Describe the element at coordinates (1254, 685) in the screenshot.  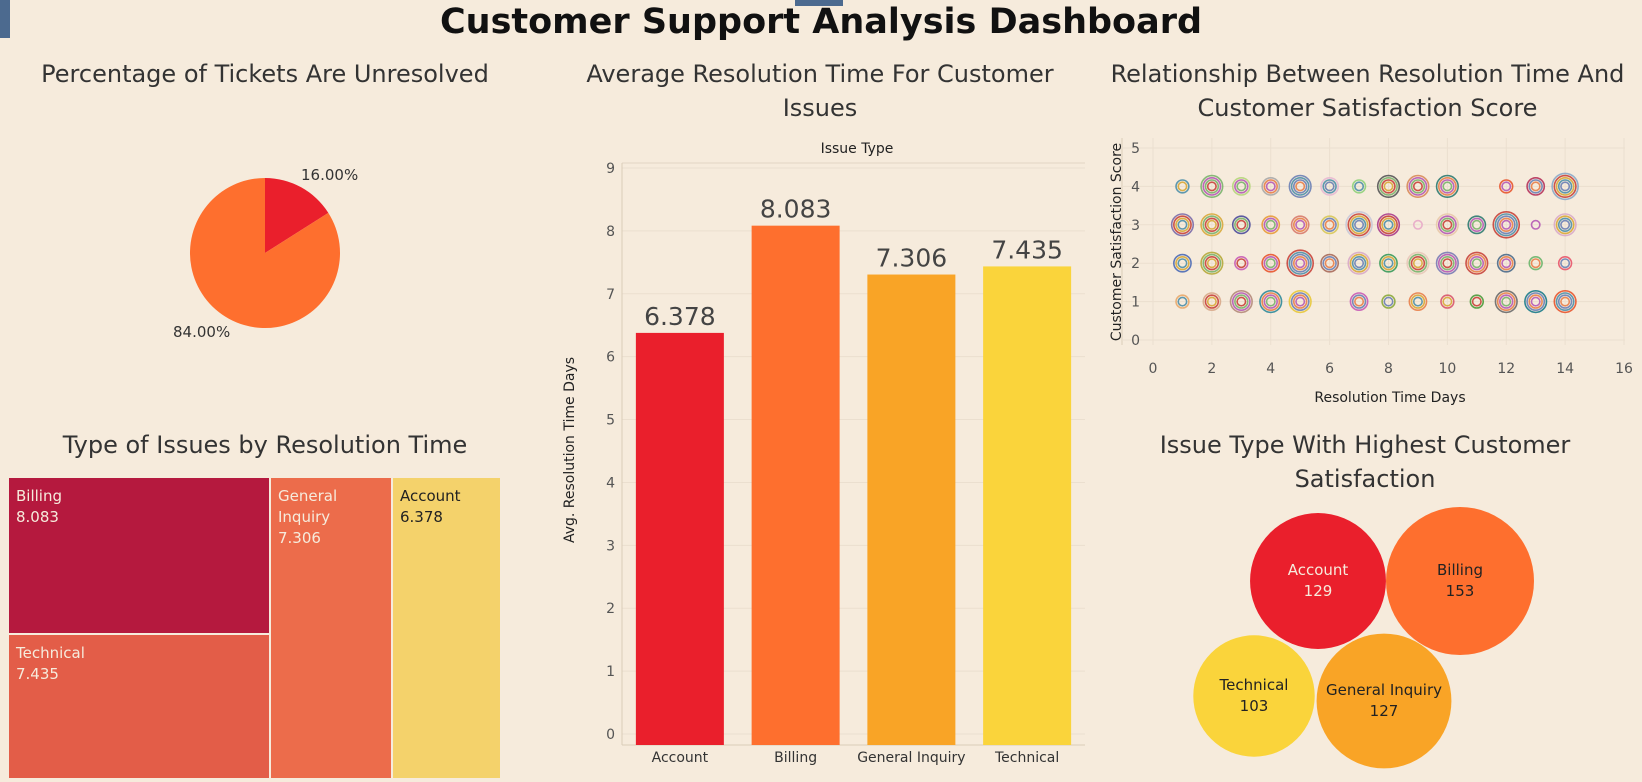
I see `bubble-label: Technical` at that location.